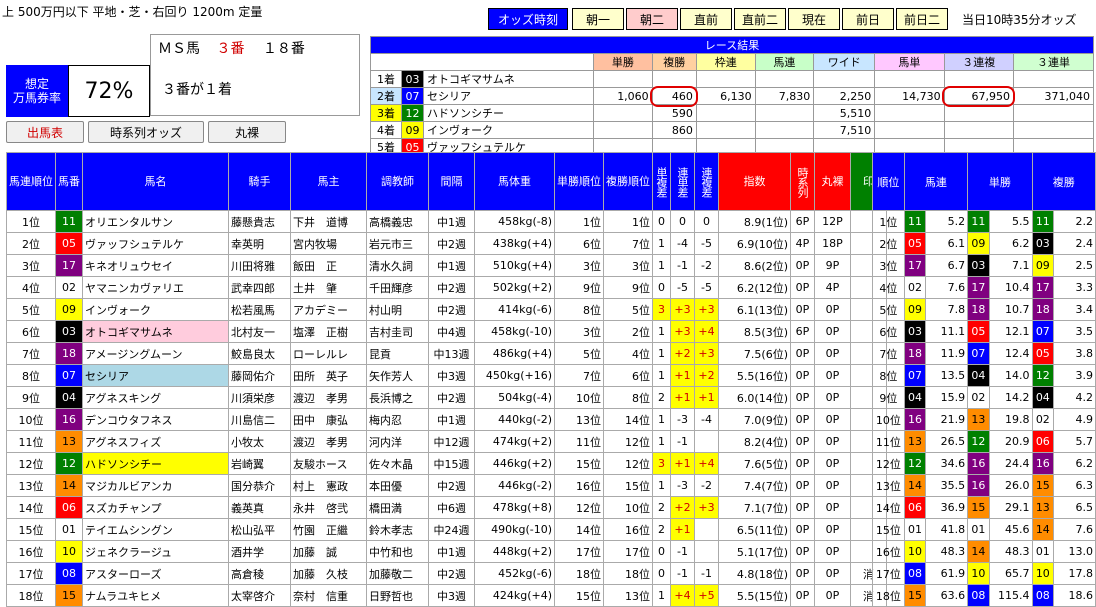 Image resolution: width=1096 pixels, height=607 pixels. What do you see at coordinates (1010, 507) in the screenshot?
I see `side-cell: 29.1` at bounding box center [1010, 507].